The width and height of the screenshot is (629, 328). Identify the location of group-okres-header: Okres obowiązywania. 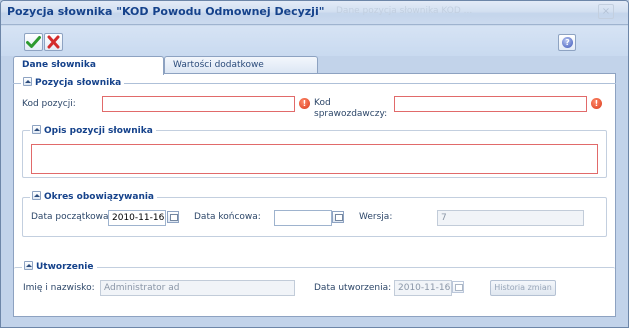
(94, 196).